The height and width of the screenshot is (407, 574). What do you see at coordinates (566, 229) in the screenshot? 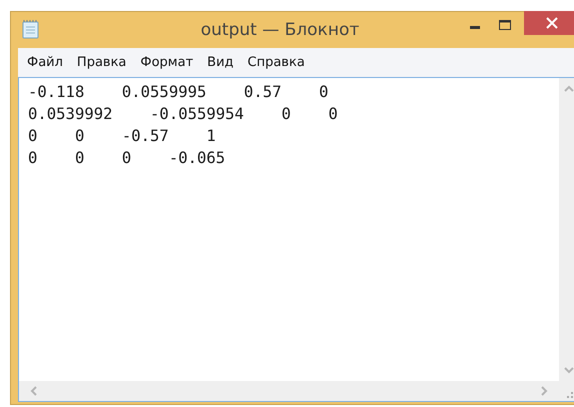
I see `vertical-scrollbar` at bounding box center [566, 229].